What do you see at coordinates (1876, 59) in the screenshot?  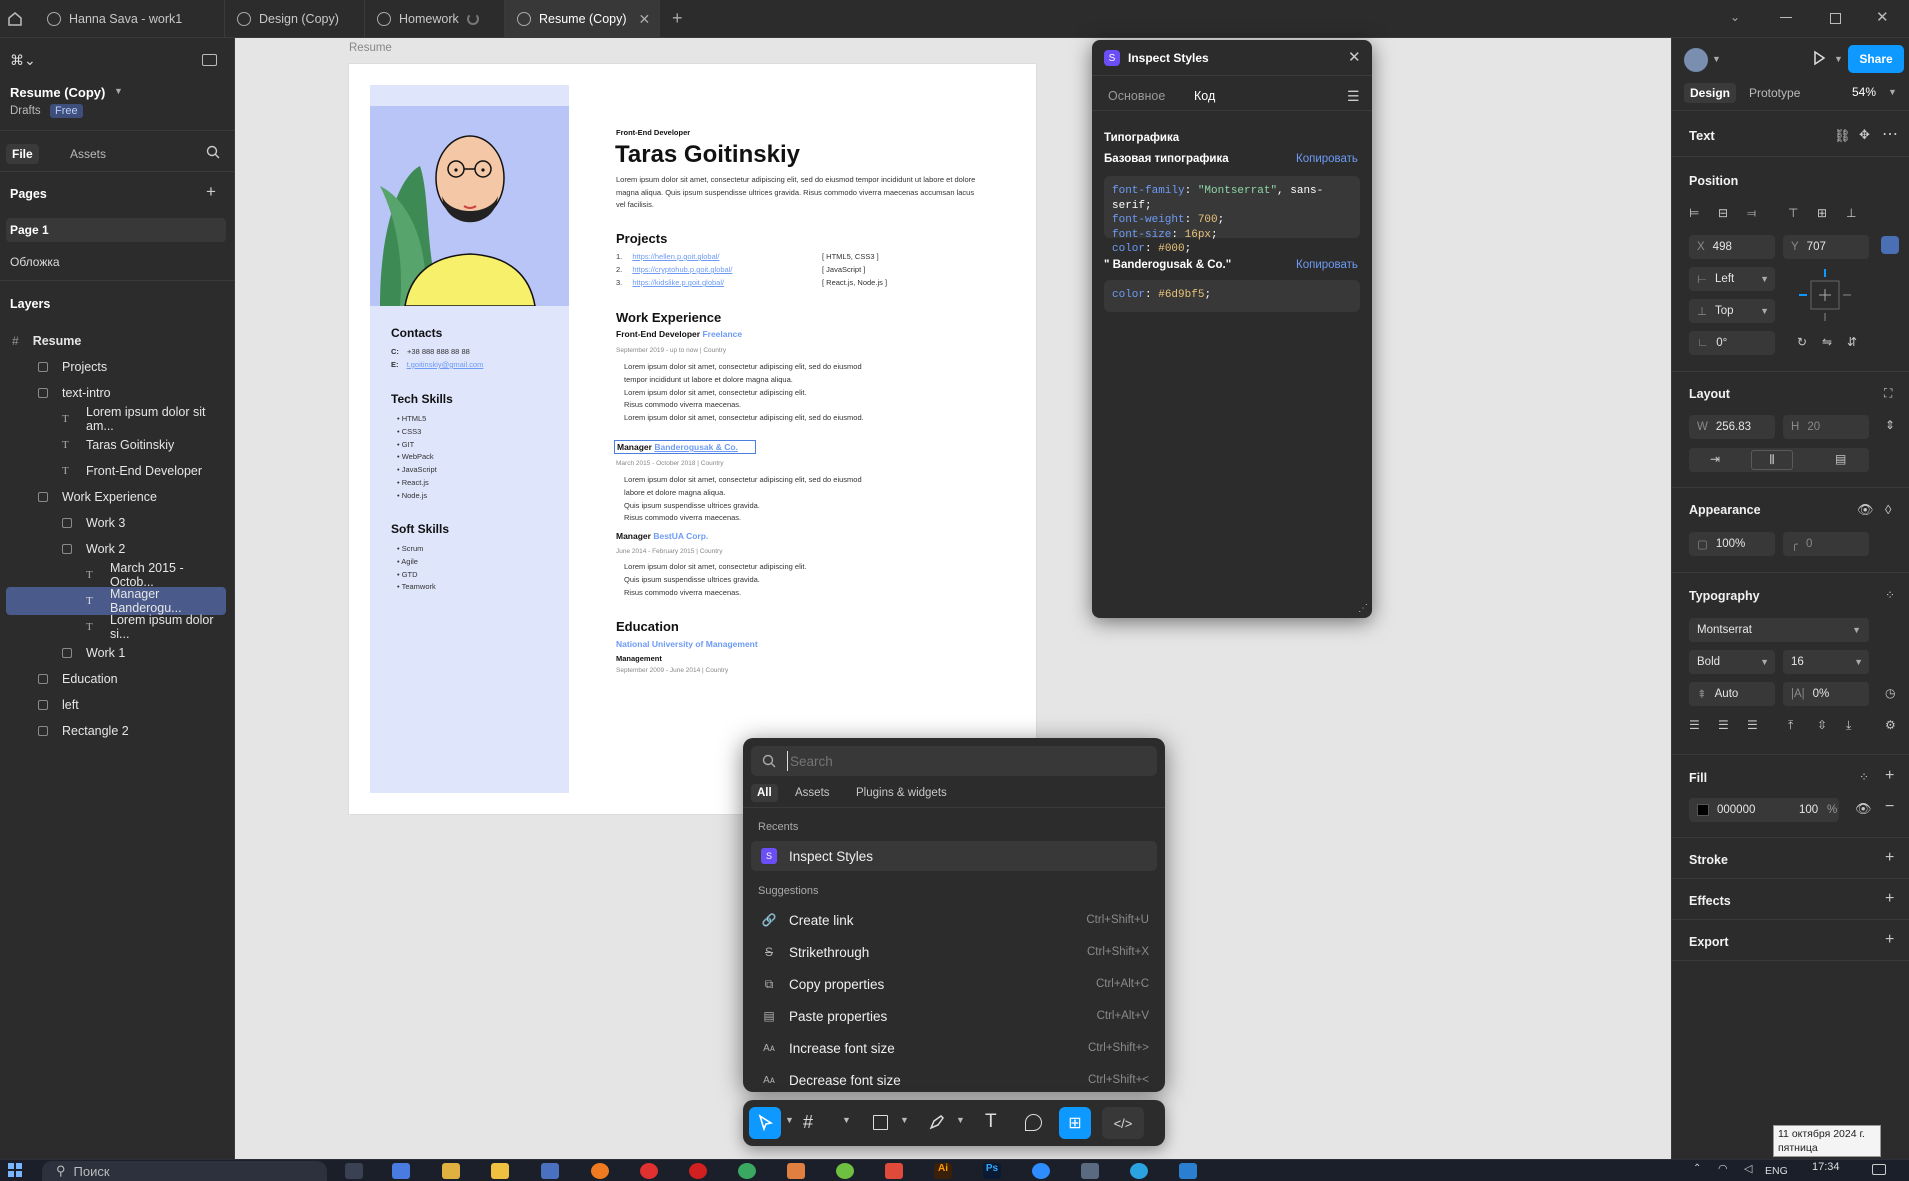 I see `share-button: Share` at bounding box center [1876, 59].